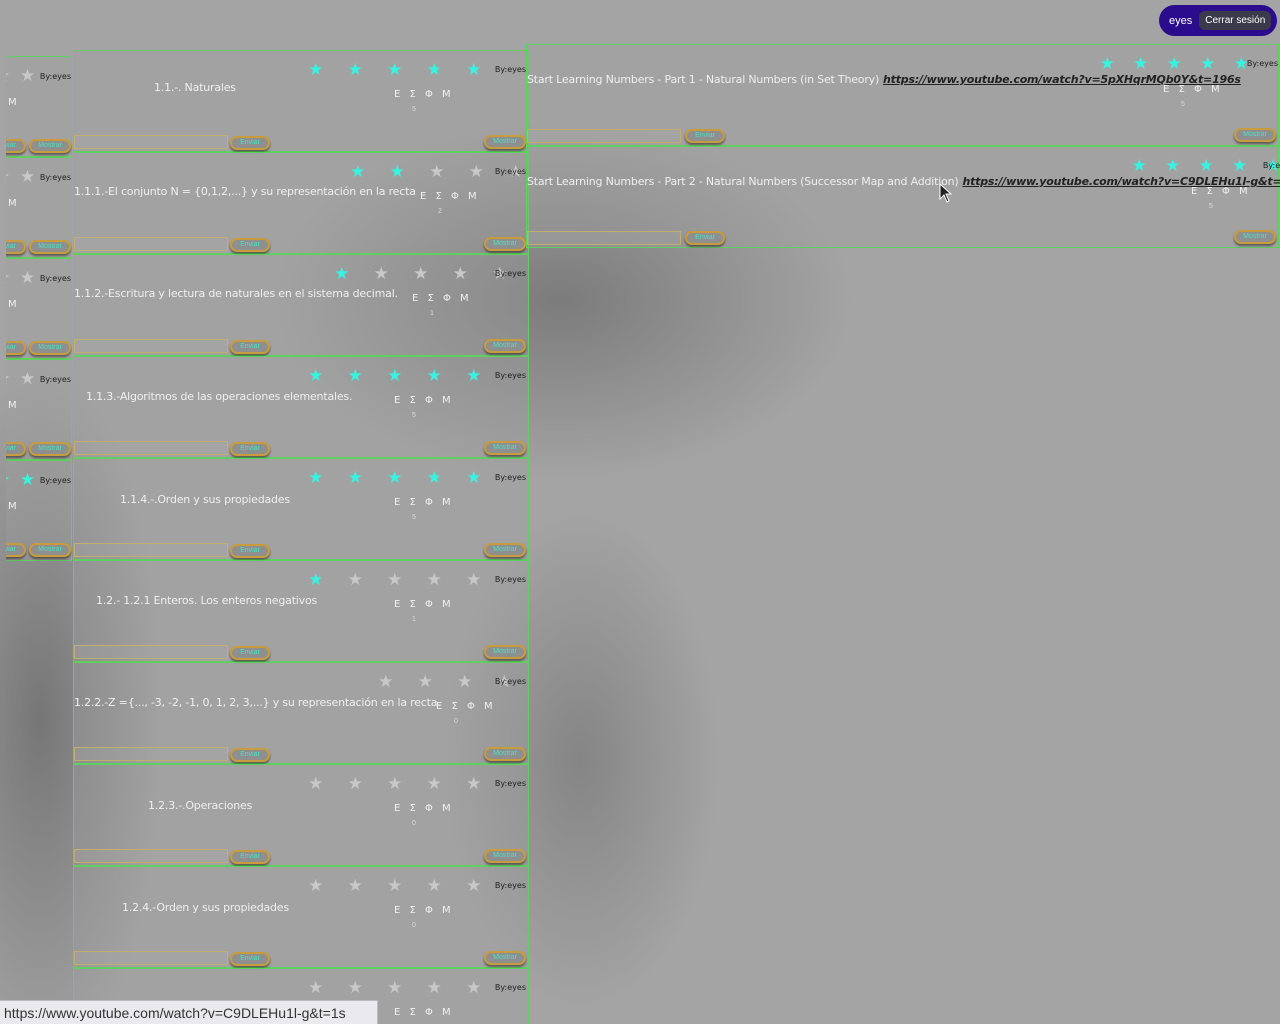 The image size is (1280, 1024). I want to click on topic-title: 1.2.4.-Orden y sus propiedades, so click(205, 907).